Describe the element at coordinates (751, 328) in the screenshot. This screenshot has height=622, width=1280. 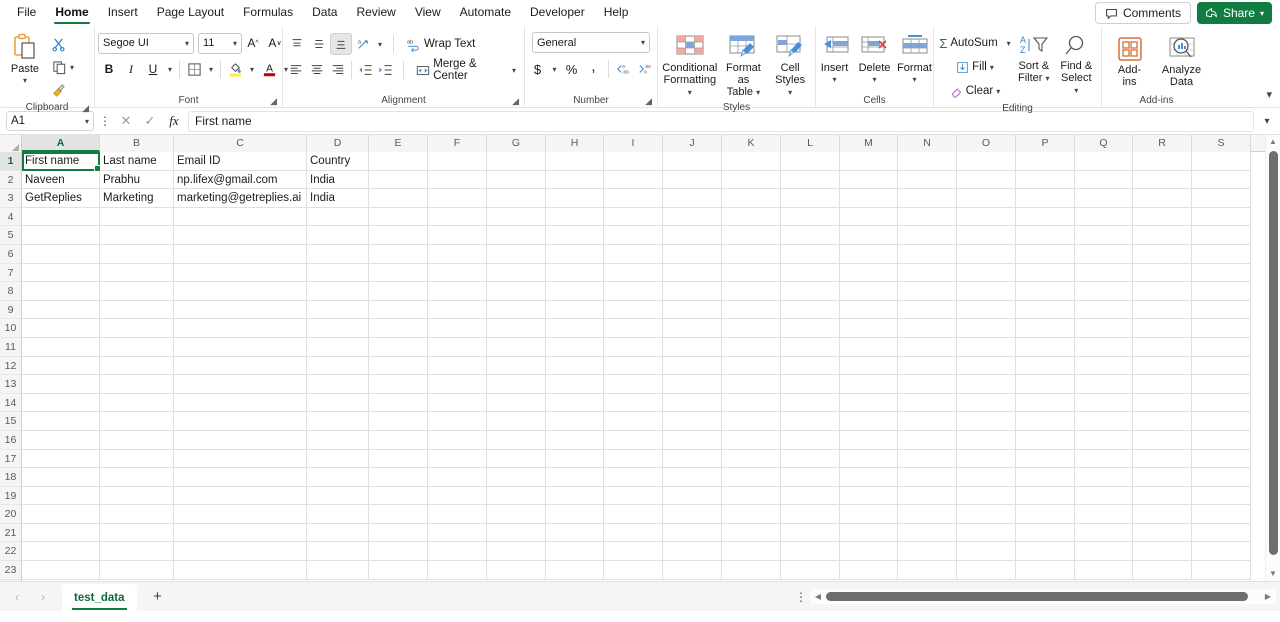
I see `cell-K10` at that location.